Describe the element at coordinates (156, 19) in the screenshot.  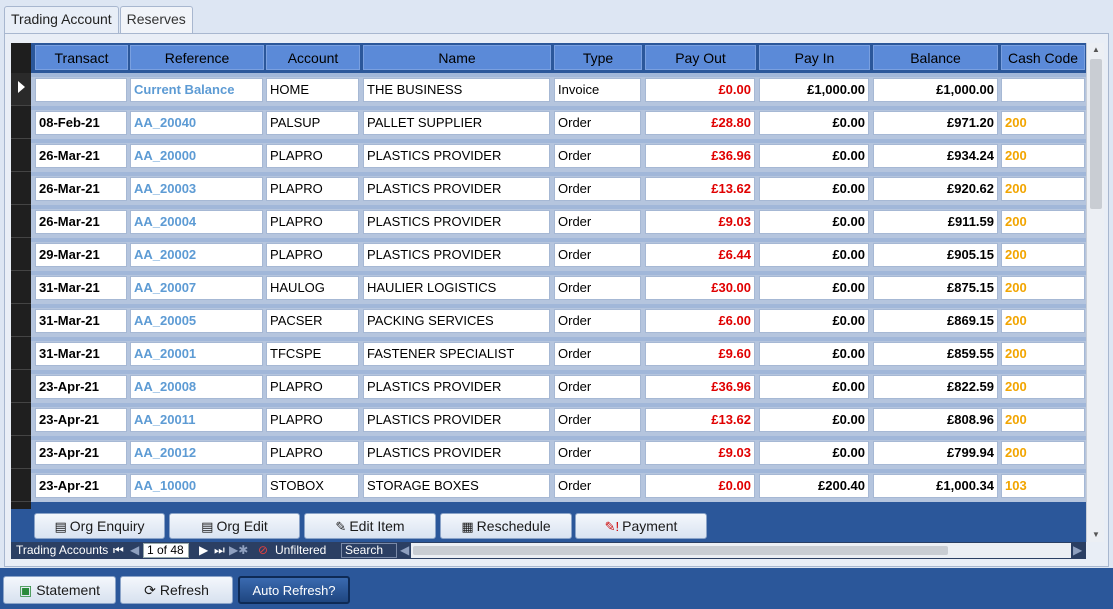
I see `tab-reserves: Reserves` at that location.